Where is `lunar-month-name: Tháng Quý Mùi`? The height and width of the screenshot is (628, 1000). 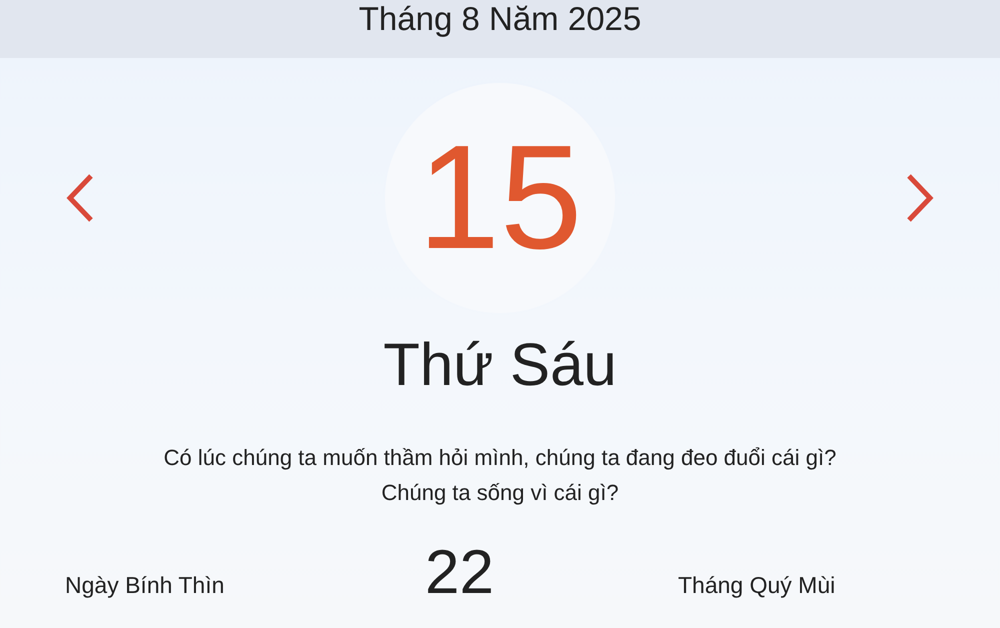 lunar-month-name: Tháng Quý Mùi is located at coordinates (757, 585).